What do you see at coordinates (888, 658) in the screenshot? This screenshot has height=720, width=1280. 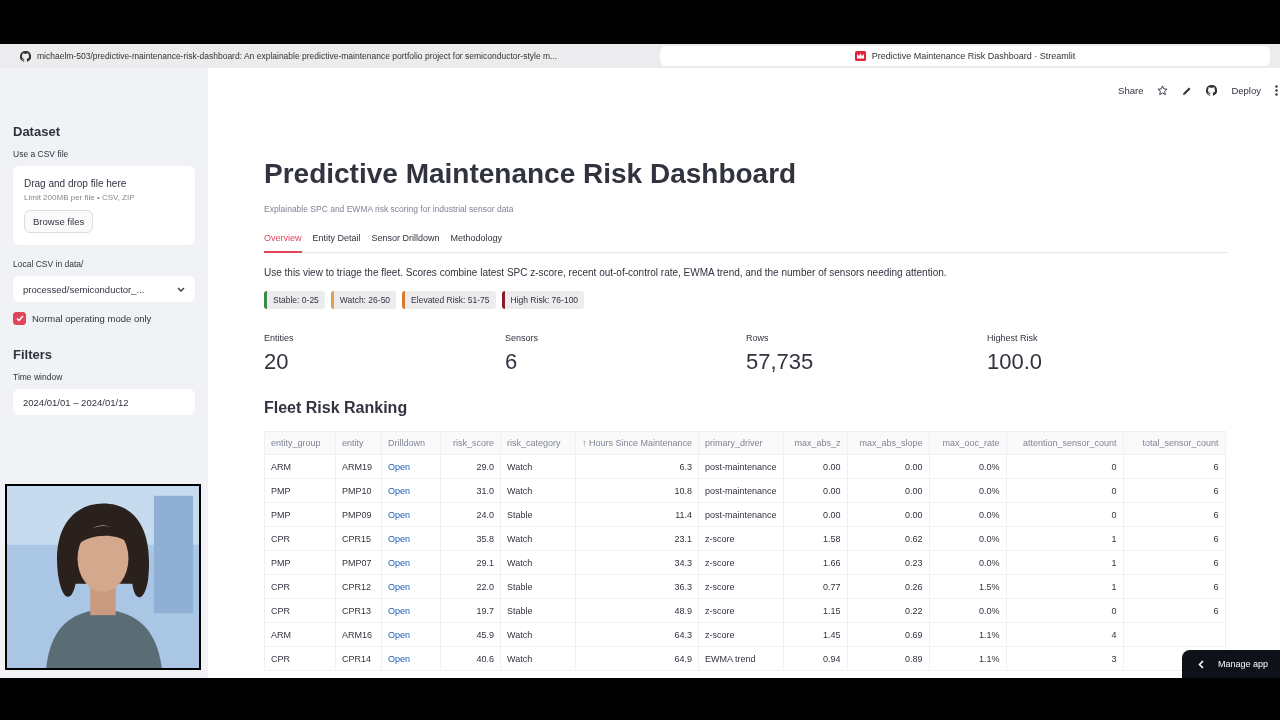 I see `table-cell: 0.89` at bounding box center [888, 658].